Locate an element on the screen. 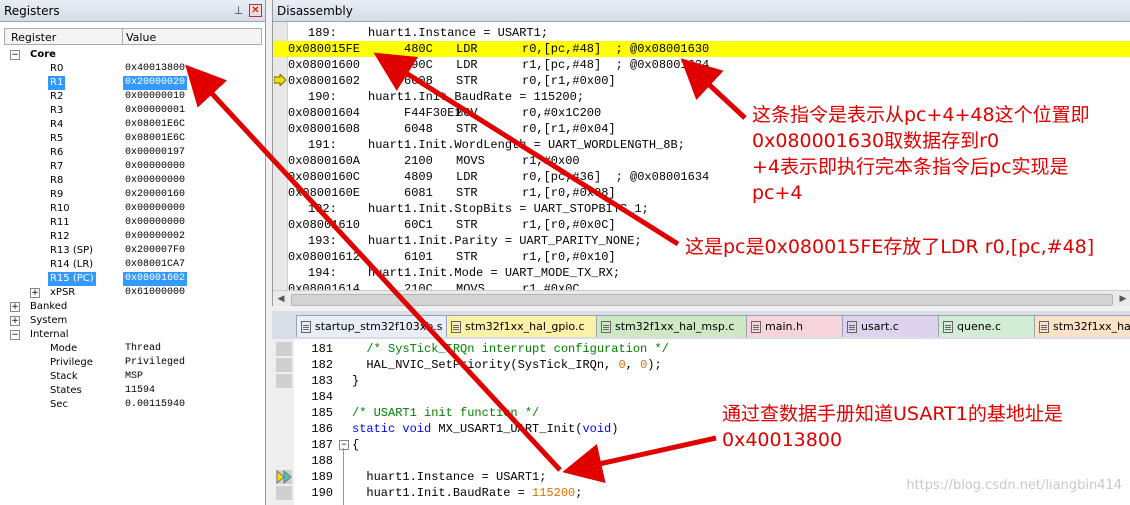  tab-main-h: main.h is located at coordinates (795, 326).